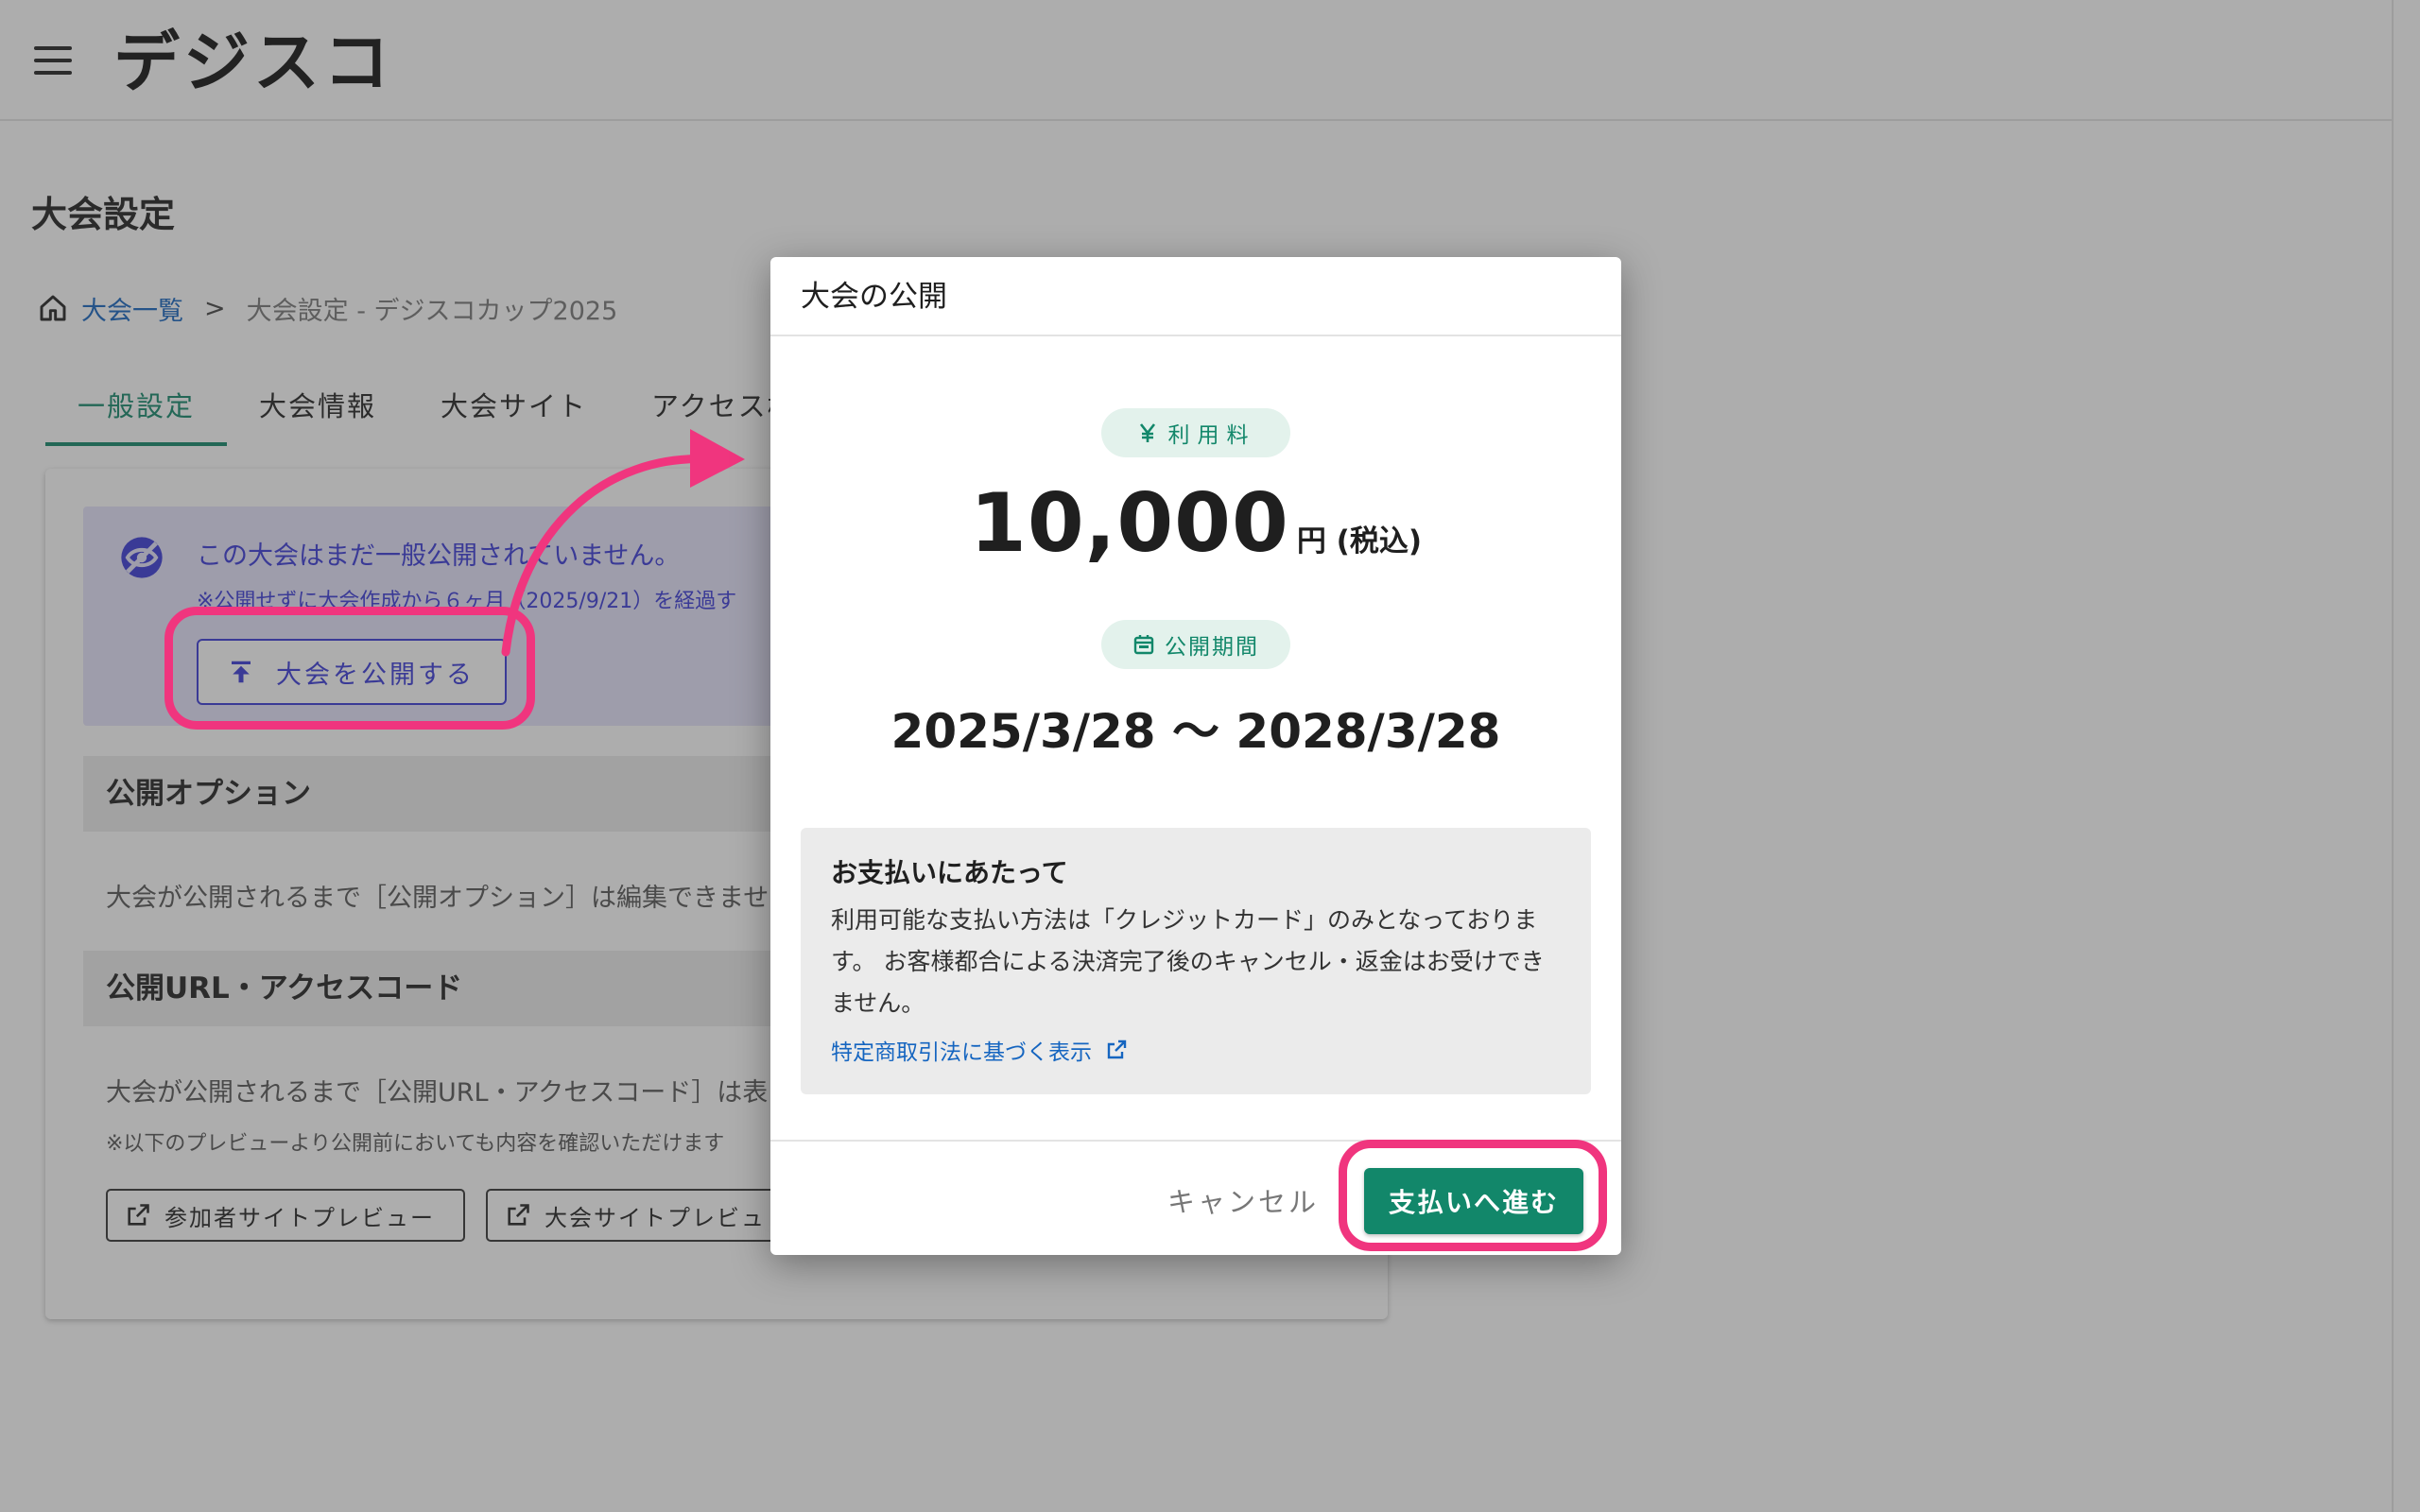 Image resolution: width=2420 pixels, height=1512 pixels. Describe the element at coordinates (1117, 1049) in the screenshot. I see `external-link-icon` at that location.